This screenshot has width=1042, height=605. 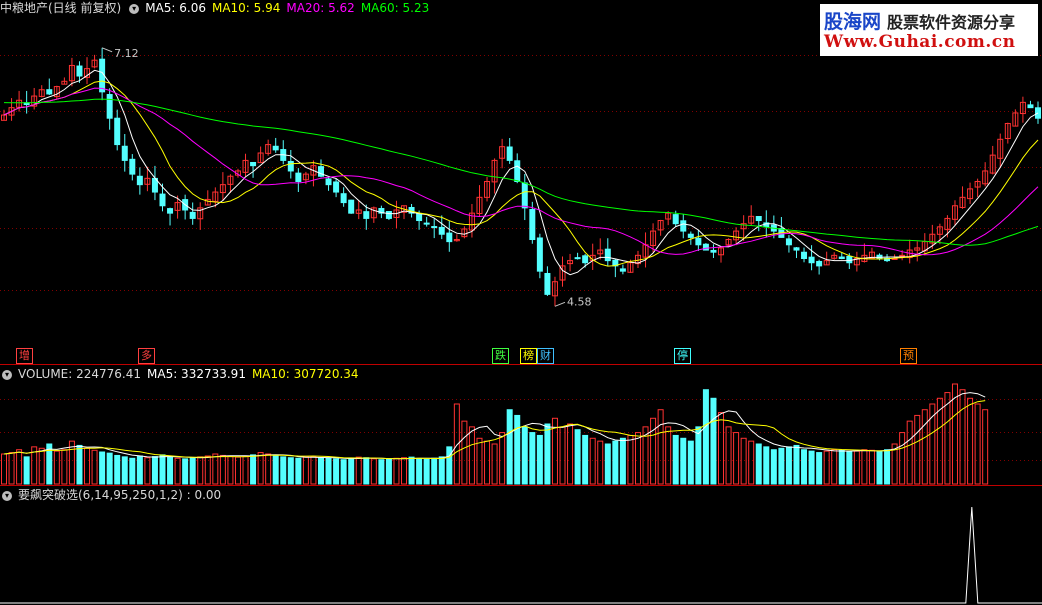 What do you see at coordinates (320, 8) in the screenshot?
I see `ma20-value: MA20: 5.62` at bounding box center [320, 8].